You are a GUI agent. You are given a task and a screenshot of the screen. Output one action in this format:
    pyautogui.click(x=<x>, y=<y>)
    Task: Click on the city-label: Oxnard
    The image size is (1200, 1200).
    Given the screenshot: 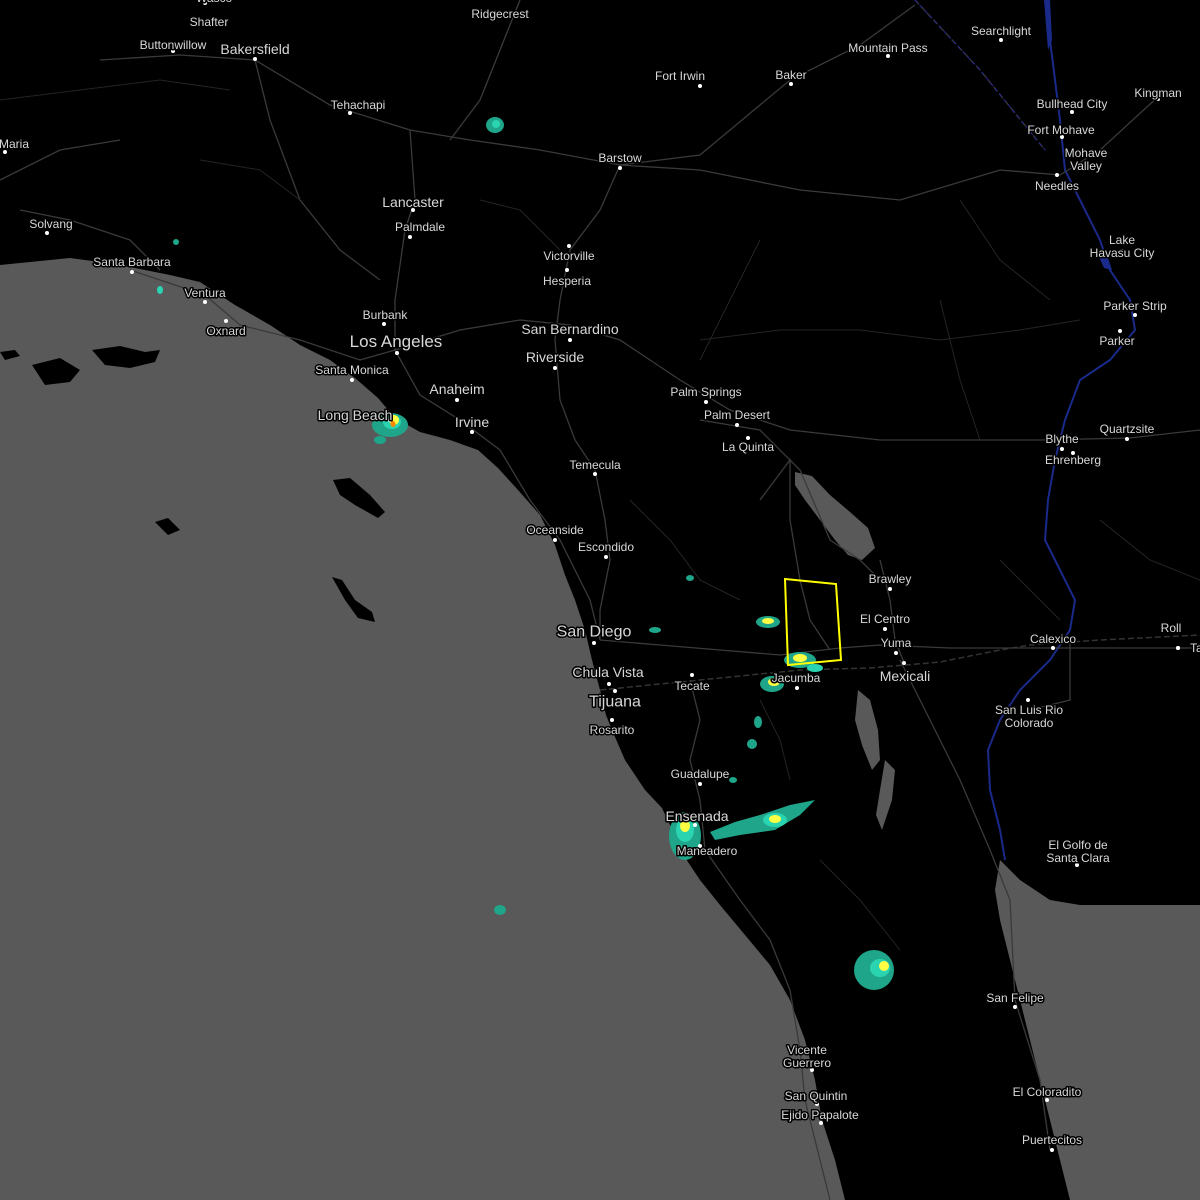 What is the action you would take?
    pyautogui.click(x=225, y=331)
    